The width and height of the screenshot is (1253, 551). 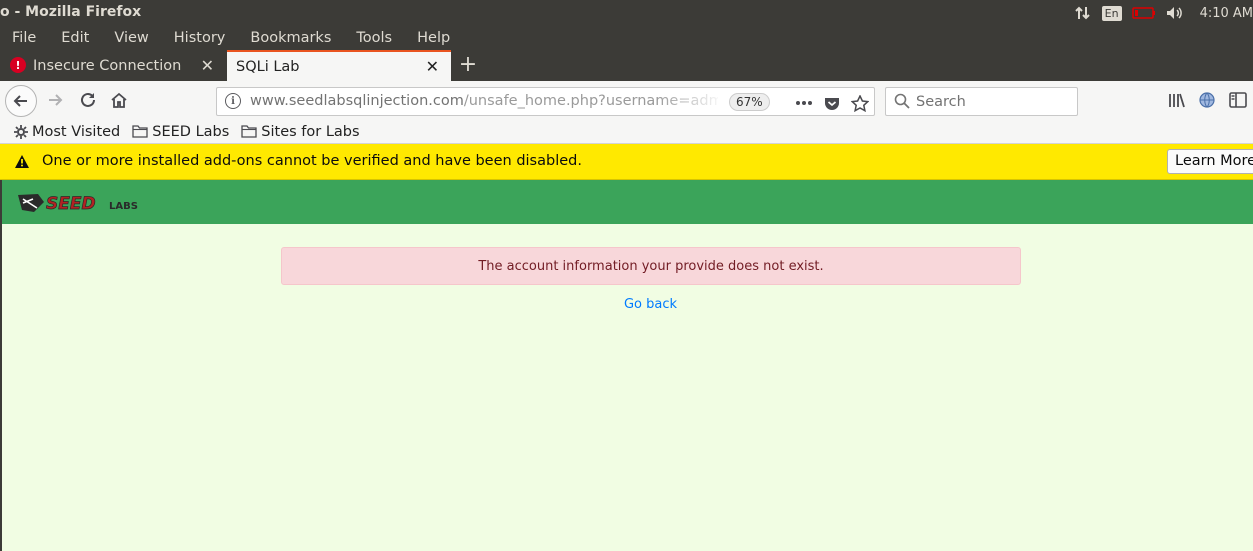 I want to click on keyboard-layout-indicator: En, so click(x=1111, y=13).